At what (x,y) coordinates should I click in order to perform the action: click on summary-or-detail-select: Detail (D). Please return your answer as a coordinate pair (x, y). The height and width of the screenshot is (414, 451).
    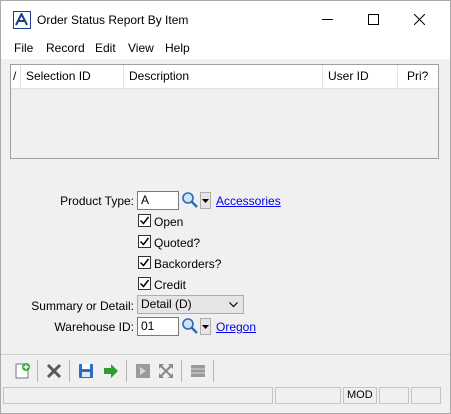
    Looking at the image, I should click on (190, 304).